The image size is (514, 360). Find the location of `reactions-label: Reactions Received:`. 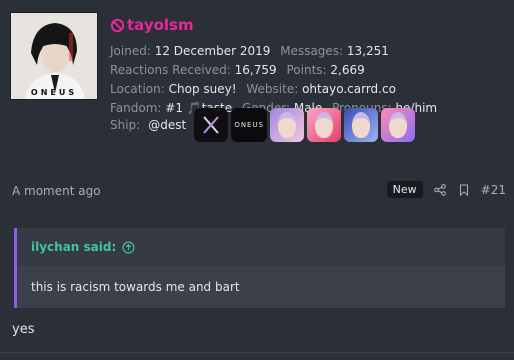

reactions-label: Reactions Received: is located at coordinates (170, 70).